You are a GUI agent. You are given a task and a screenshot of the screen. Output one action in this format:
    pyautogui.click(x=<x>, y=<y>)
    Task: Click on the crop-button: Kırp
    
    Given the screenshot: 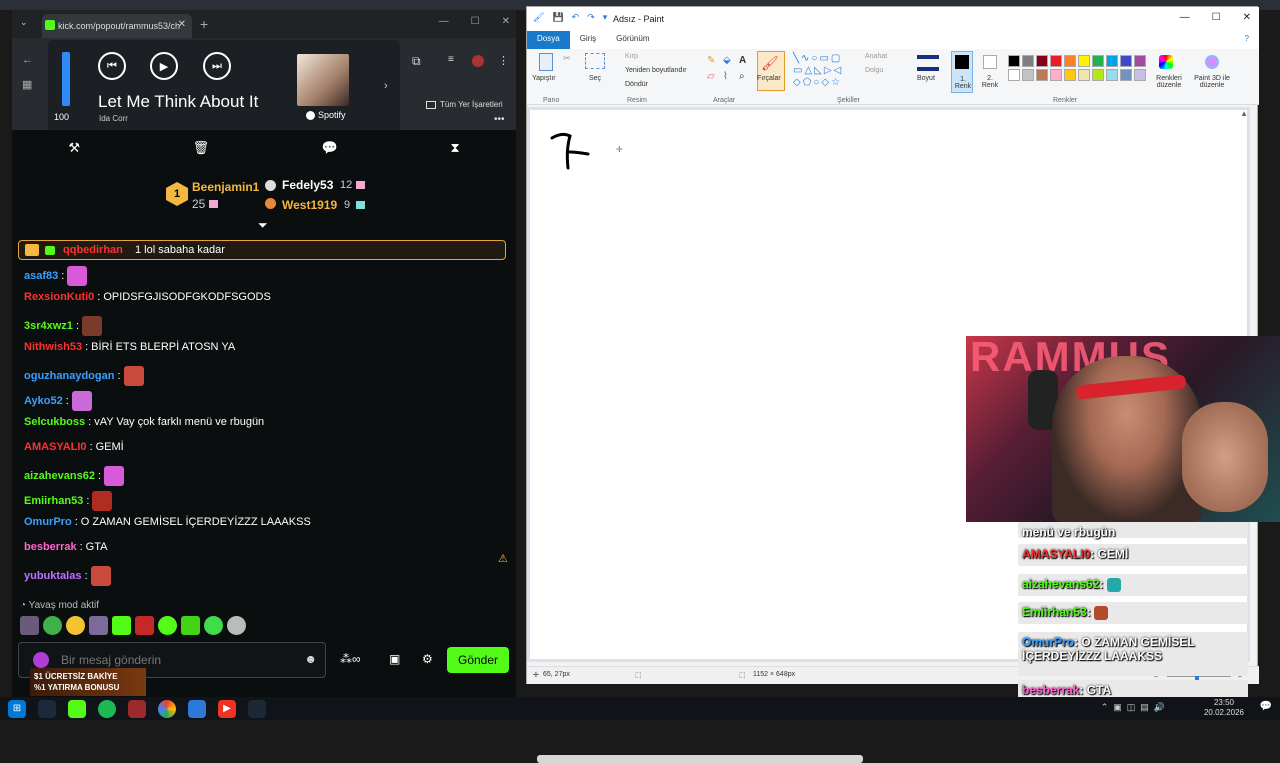 What is the action you would take?
    pyautogui.click(x=631, y=56)
    